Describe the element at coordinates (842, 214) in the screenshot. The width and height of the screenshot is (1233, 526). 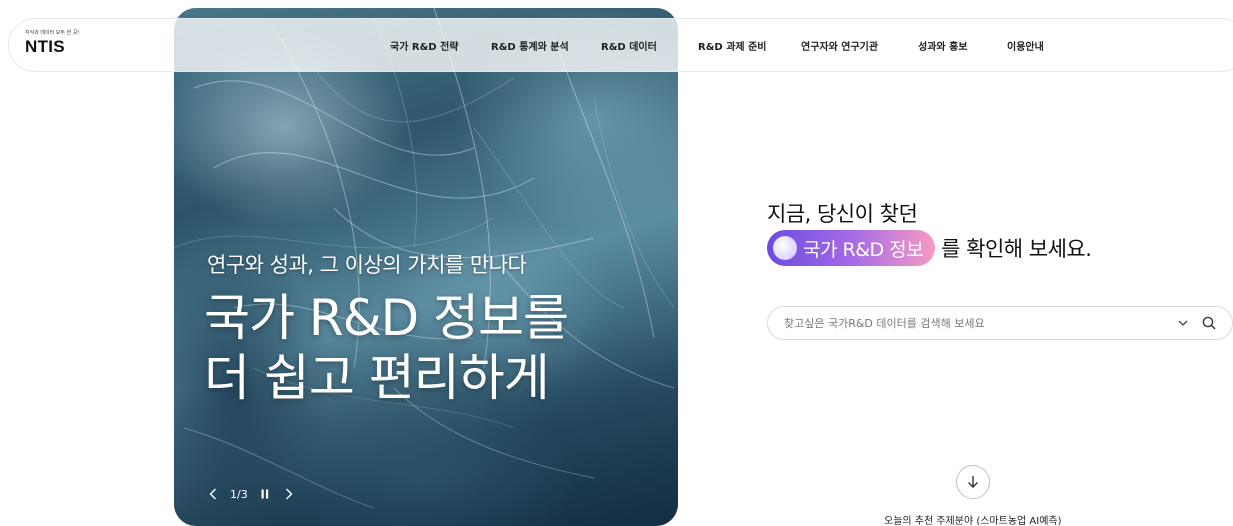
I see `lead-line1: 지금, 당신이 찾던` at that location.